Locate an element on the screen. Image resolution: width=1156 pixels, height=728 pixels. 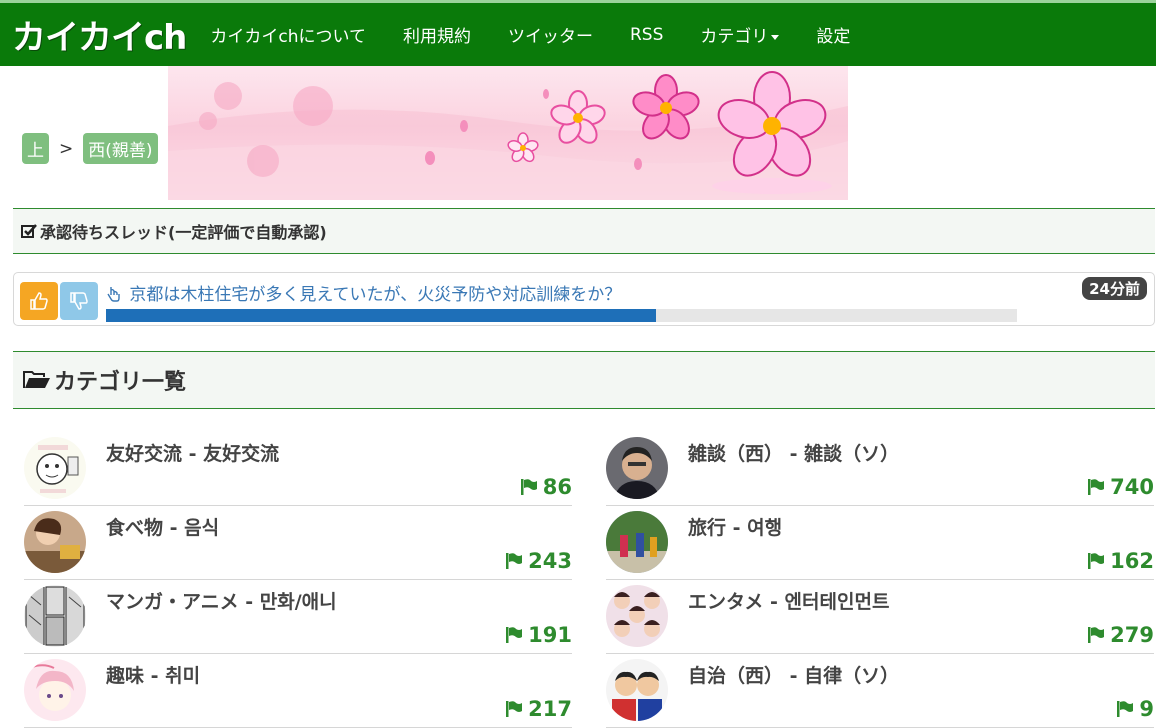
category-count: 217 is located at coordinates (538, 709).